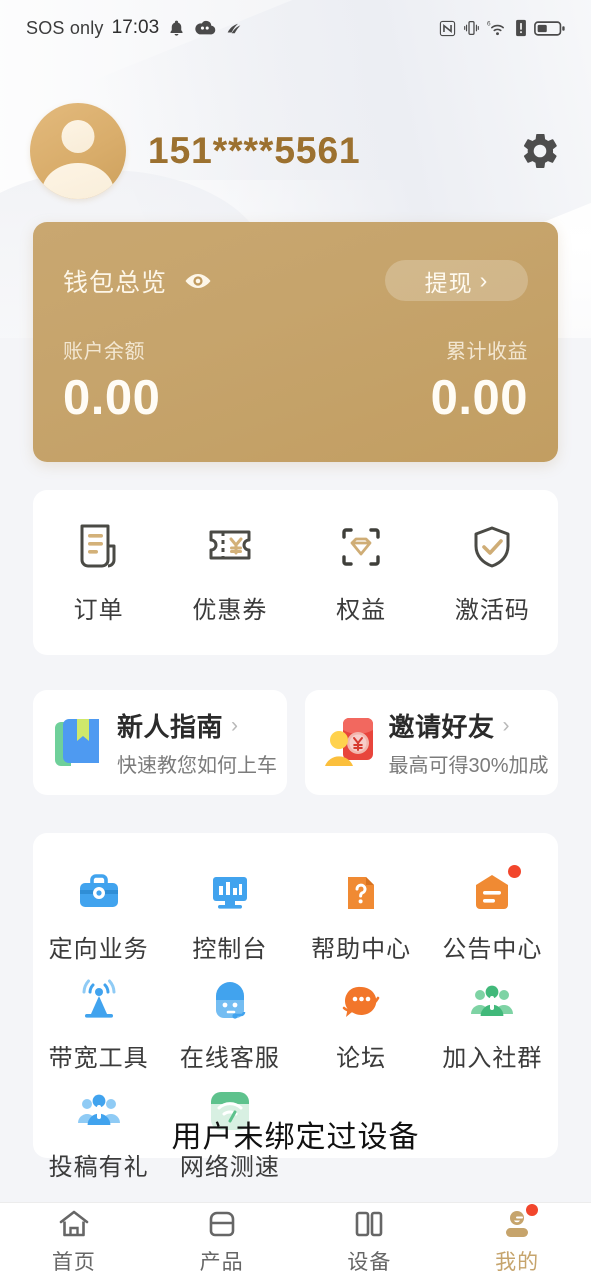  I want to click on withdraw-button: 提现 ›, so click(456, 280).